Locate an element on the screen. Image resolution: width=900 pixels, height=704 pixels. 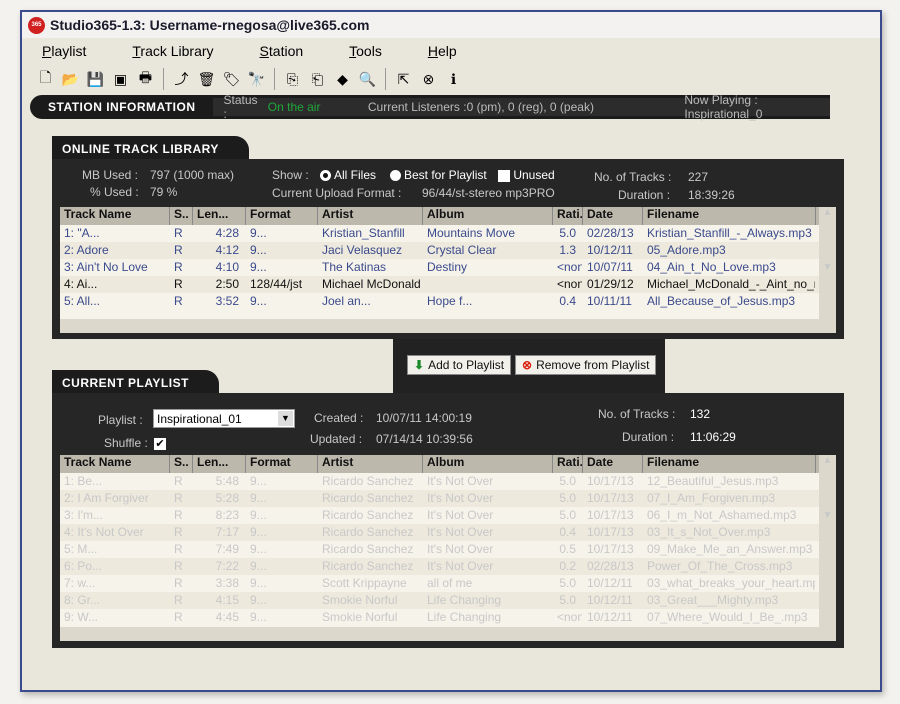
online-track-library-tab: ONLINE TRACK LIBRARY is located at coordinates (150, 148).